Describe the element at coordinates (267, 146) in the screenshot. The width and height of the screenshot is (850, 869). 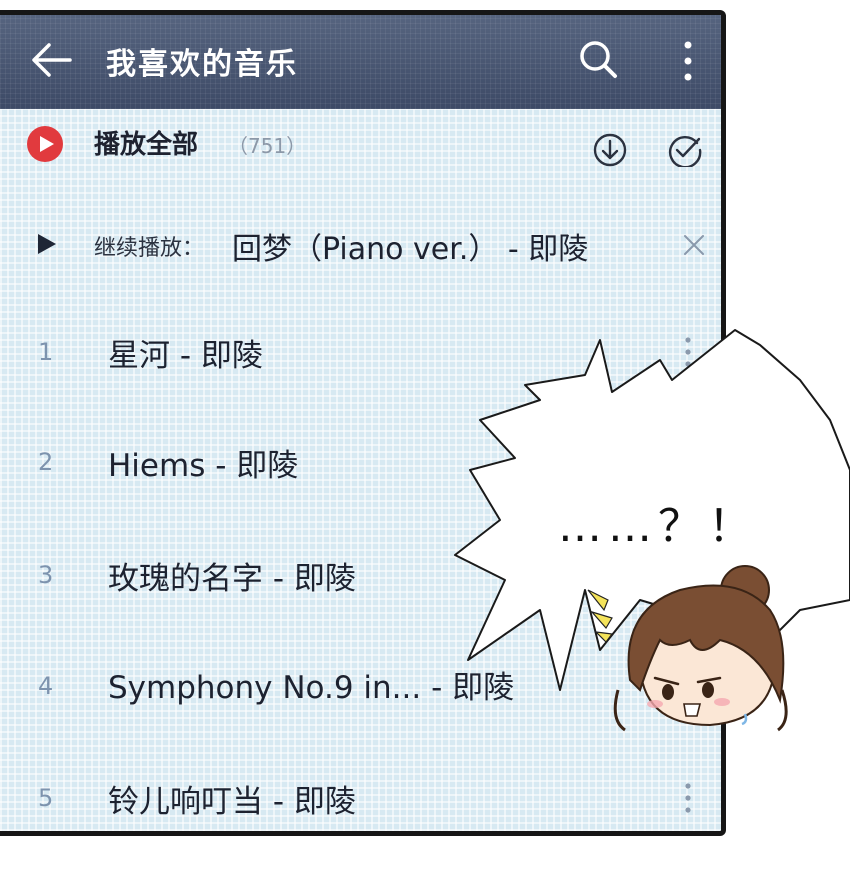
I see `song-count: （751）` at that location.